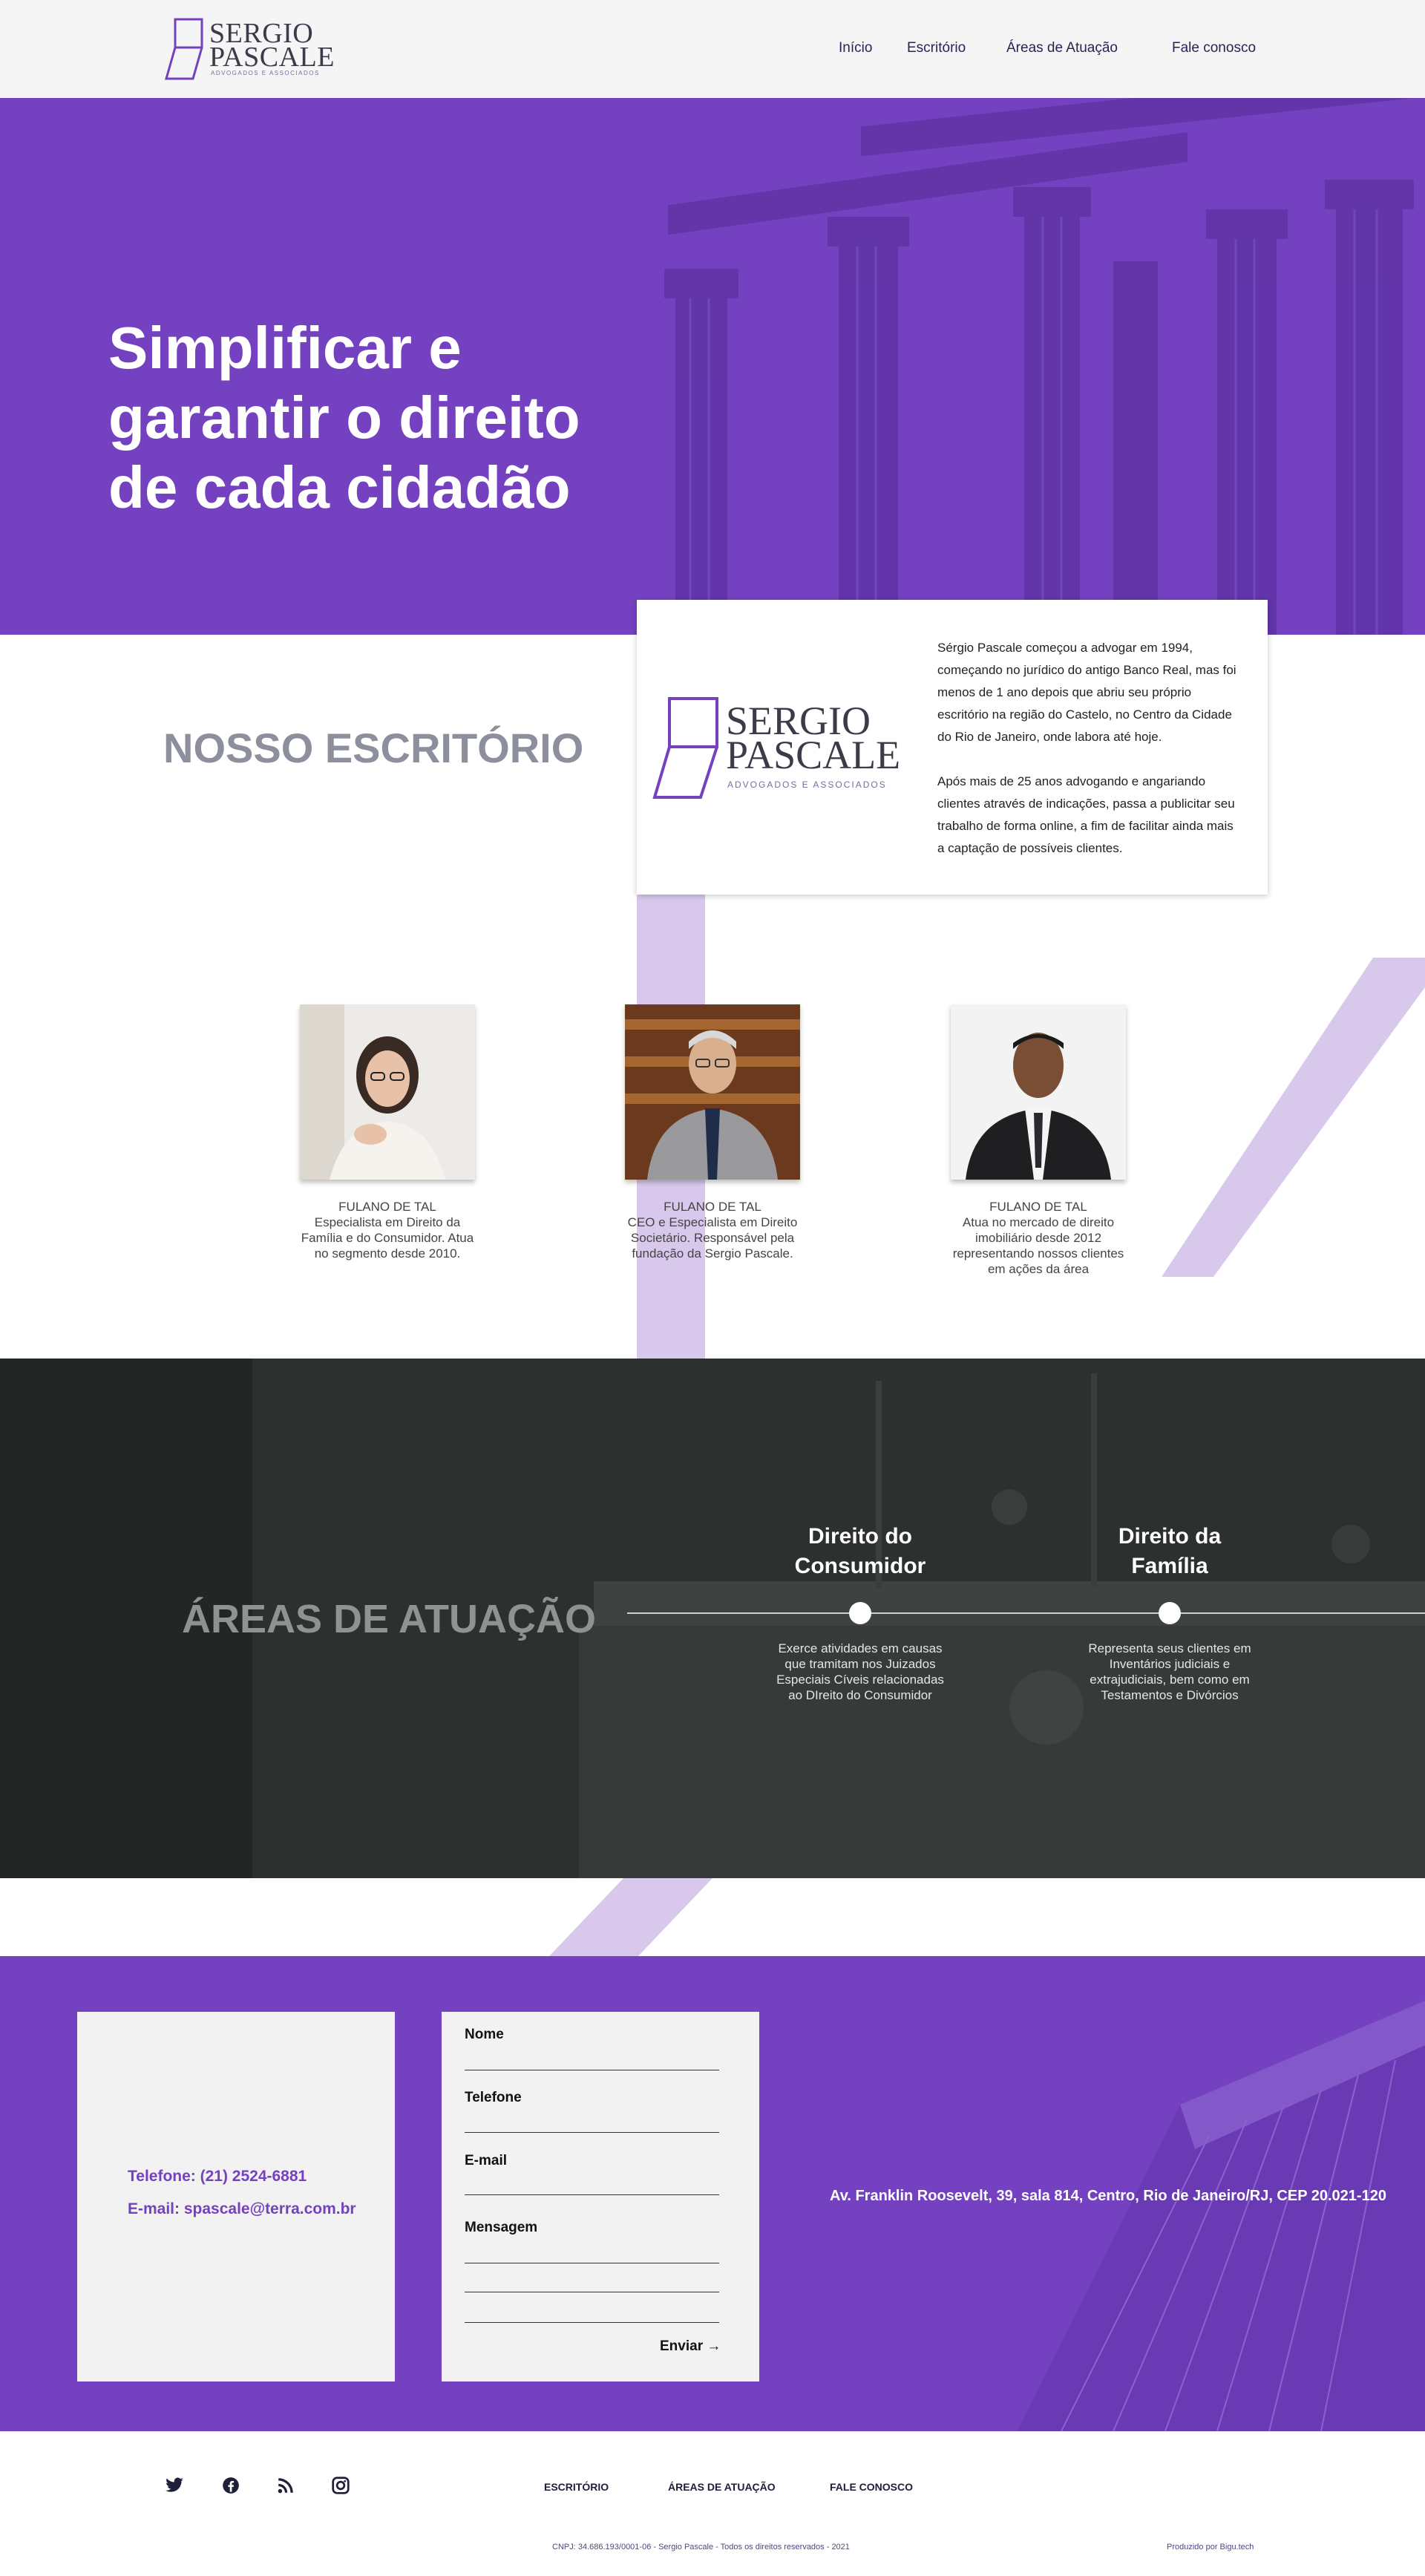 This screenshot has width=1425, height=2576. Describe the element at coordinates (807, 784) in the screenshot. I see `card-logo-subtitle: ADVOGADOS E ASSOCIADOS` at that location.